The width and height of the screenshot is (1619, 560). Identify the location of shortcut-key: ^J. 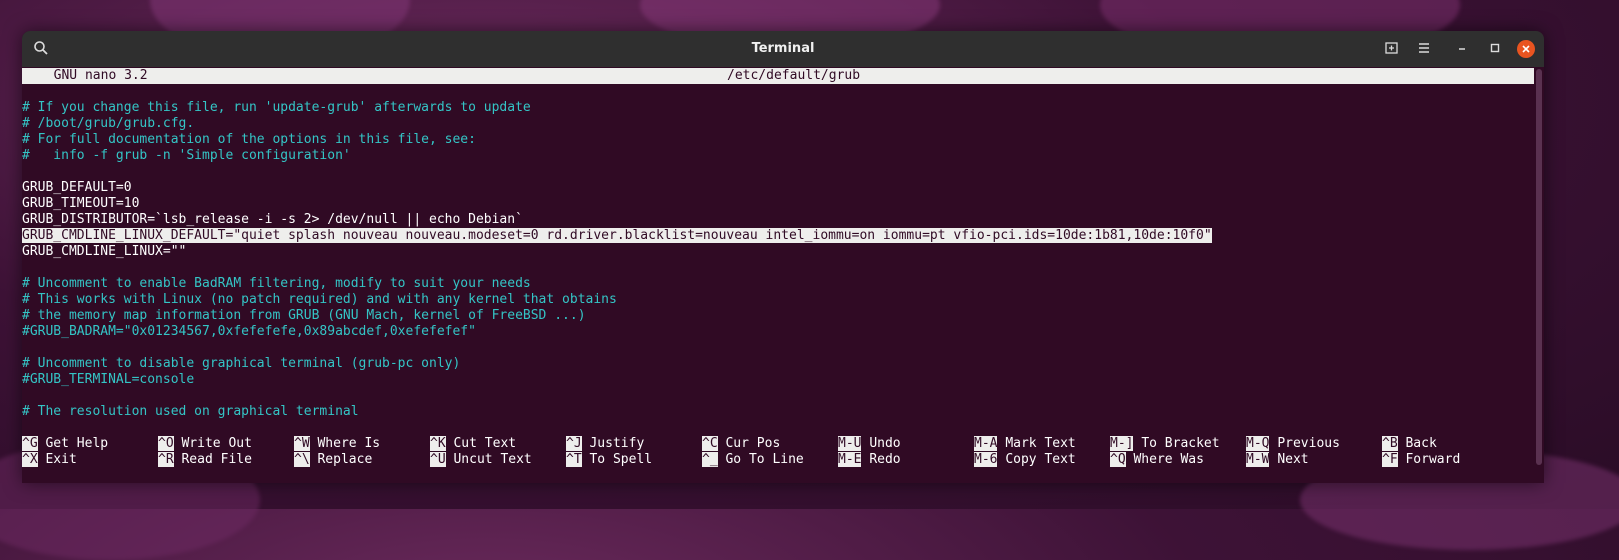
(574, 443).